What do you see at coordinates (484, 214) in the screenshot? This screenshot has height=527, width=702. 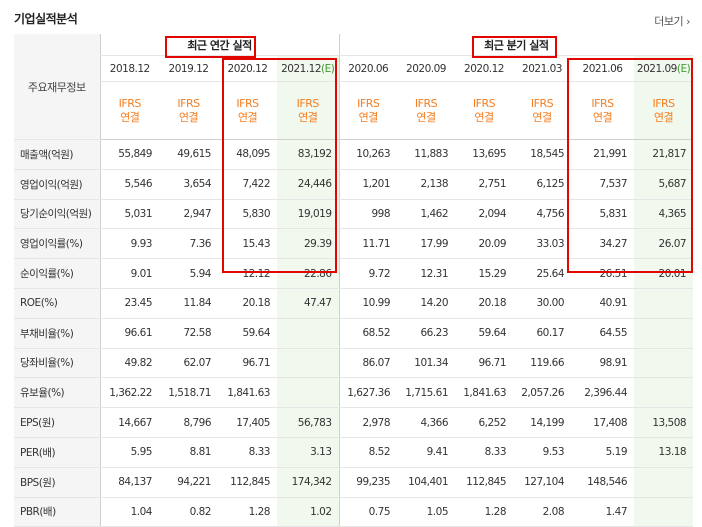 I see `table-cell: 2,094` at bounding box center [484, 214].